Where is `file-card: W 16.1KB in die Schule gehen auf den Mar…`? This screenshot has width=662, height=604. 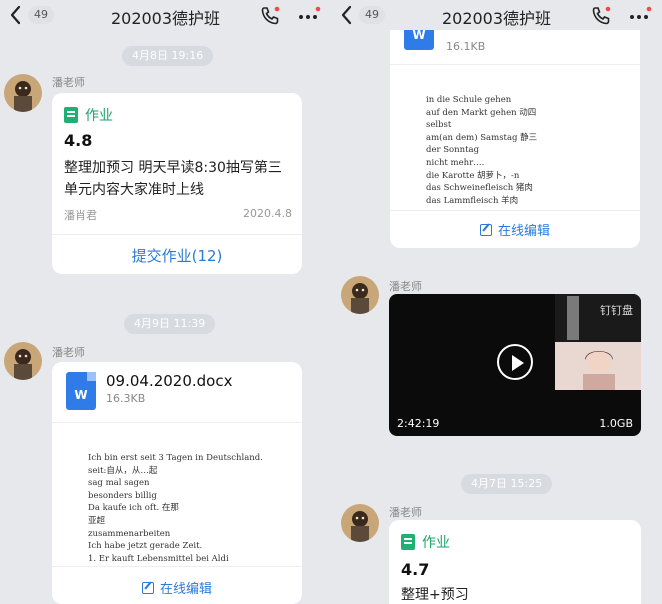
file-card: W 16.1KB in die Schule gehen auf den Mar… is located at coordinates (515, 139).